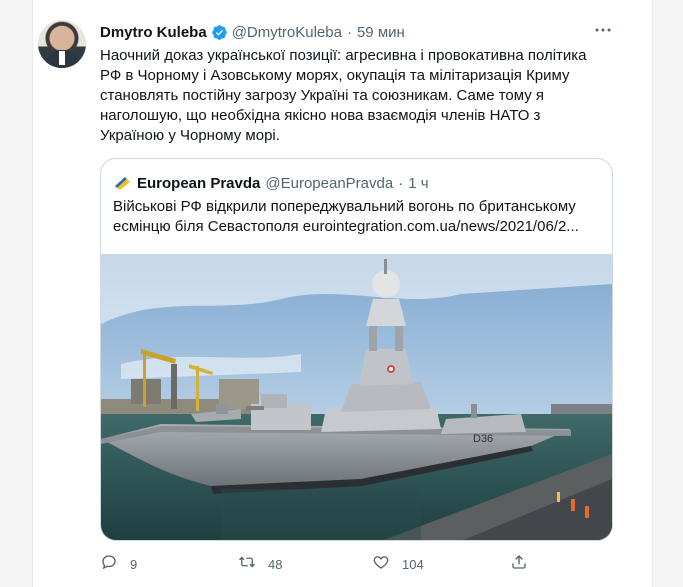  I want to click on share-icon, so click(519, 564).